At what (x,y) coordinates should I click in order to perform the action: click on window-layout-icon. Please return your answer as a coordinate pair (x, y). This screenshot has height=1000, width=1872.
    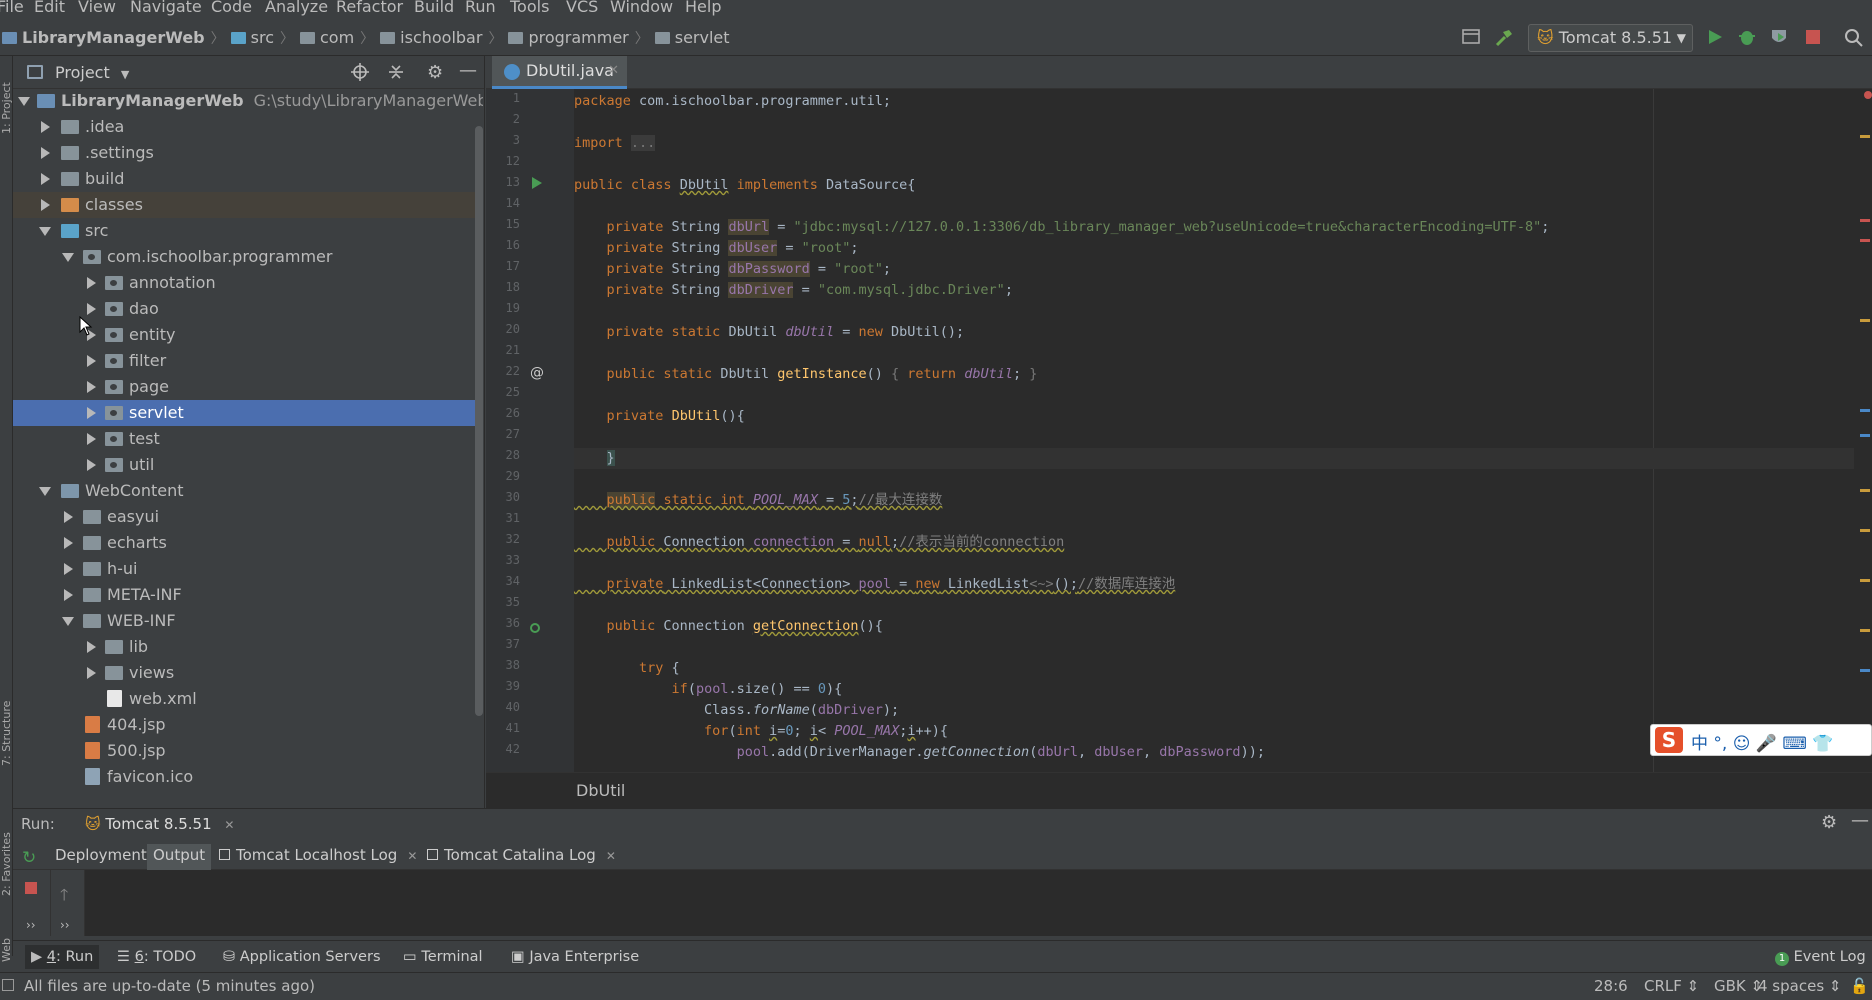
    Looking at the image, I should click on (1472, 38).